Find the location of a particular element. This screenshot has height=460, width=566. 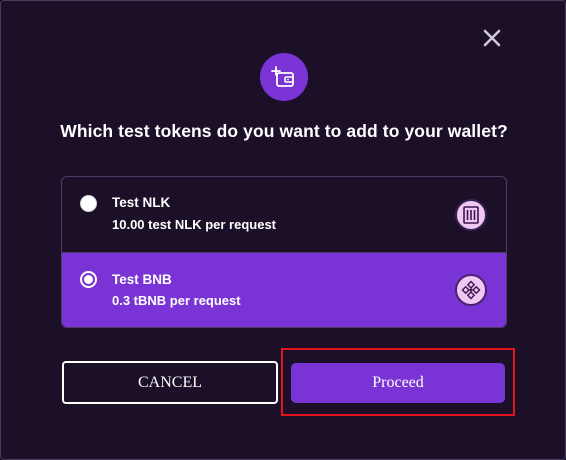

token-option-description: 10.00 test NLK per request is located at coordinates (194, 224).